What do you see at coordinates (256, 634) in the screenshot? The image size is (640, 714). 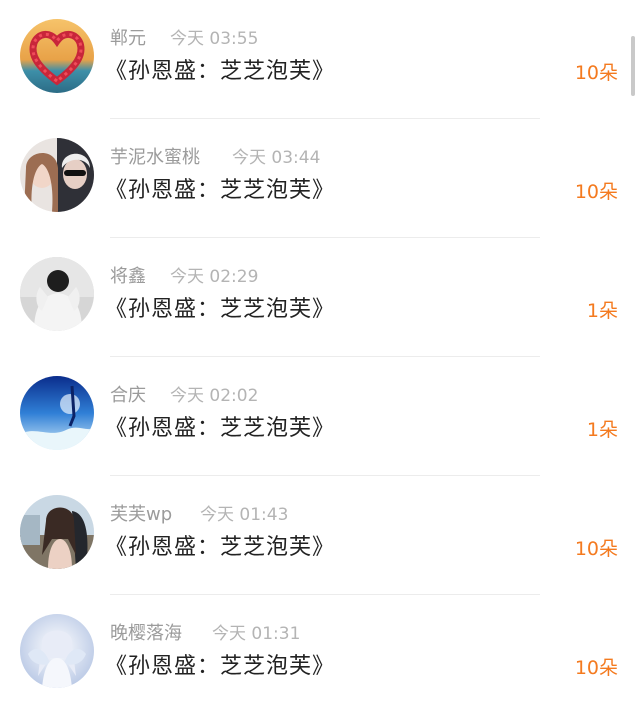 I see `timestamp: 今天 01:31` at bounding box center [256, 634].